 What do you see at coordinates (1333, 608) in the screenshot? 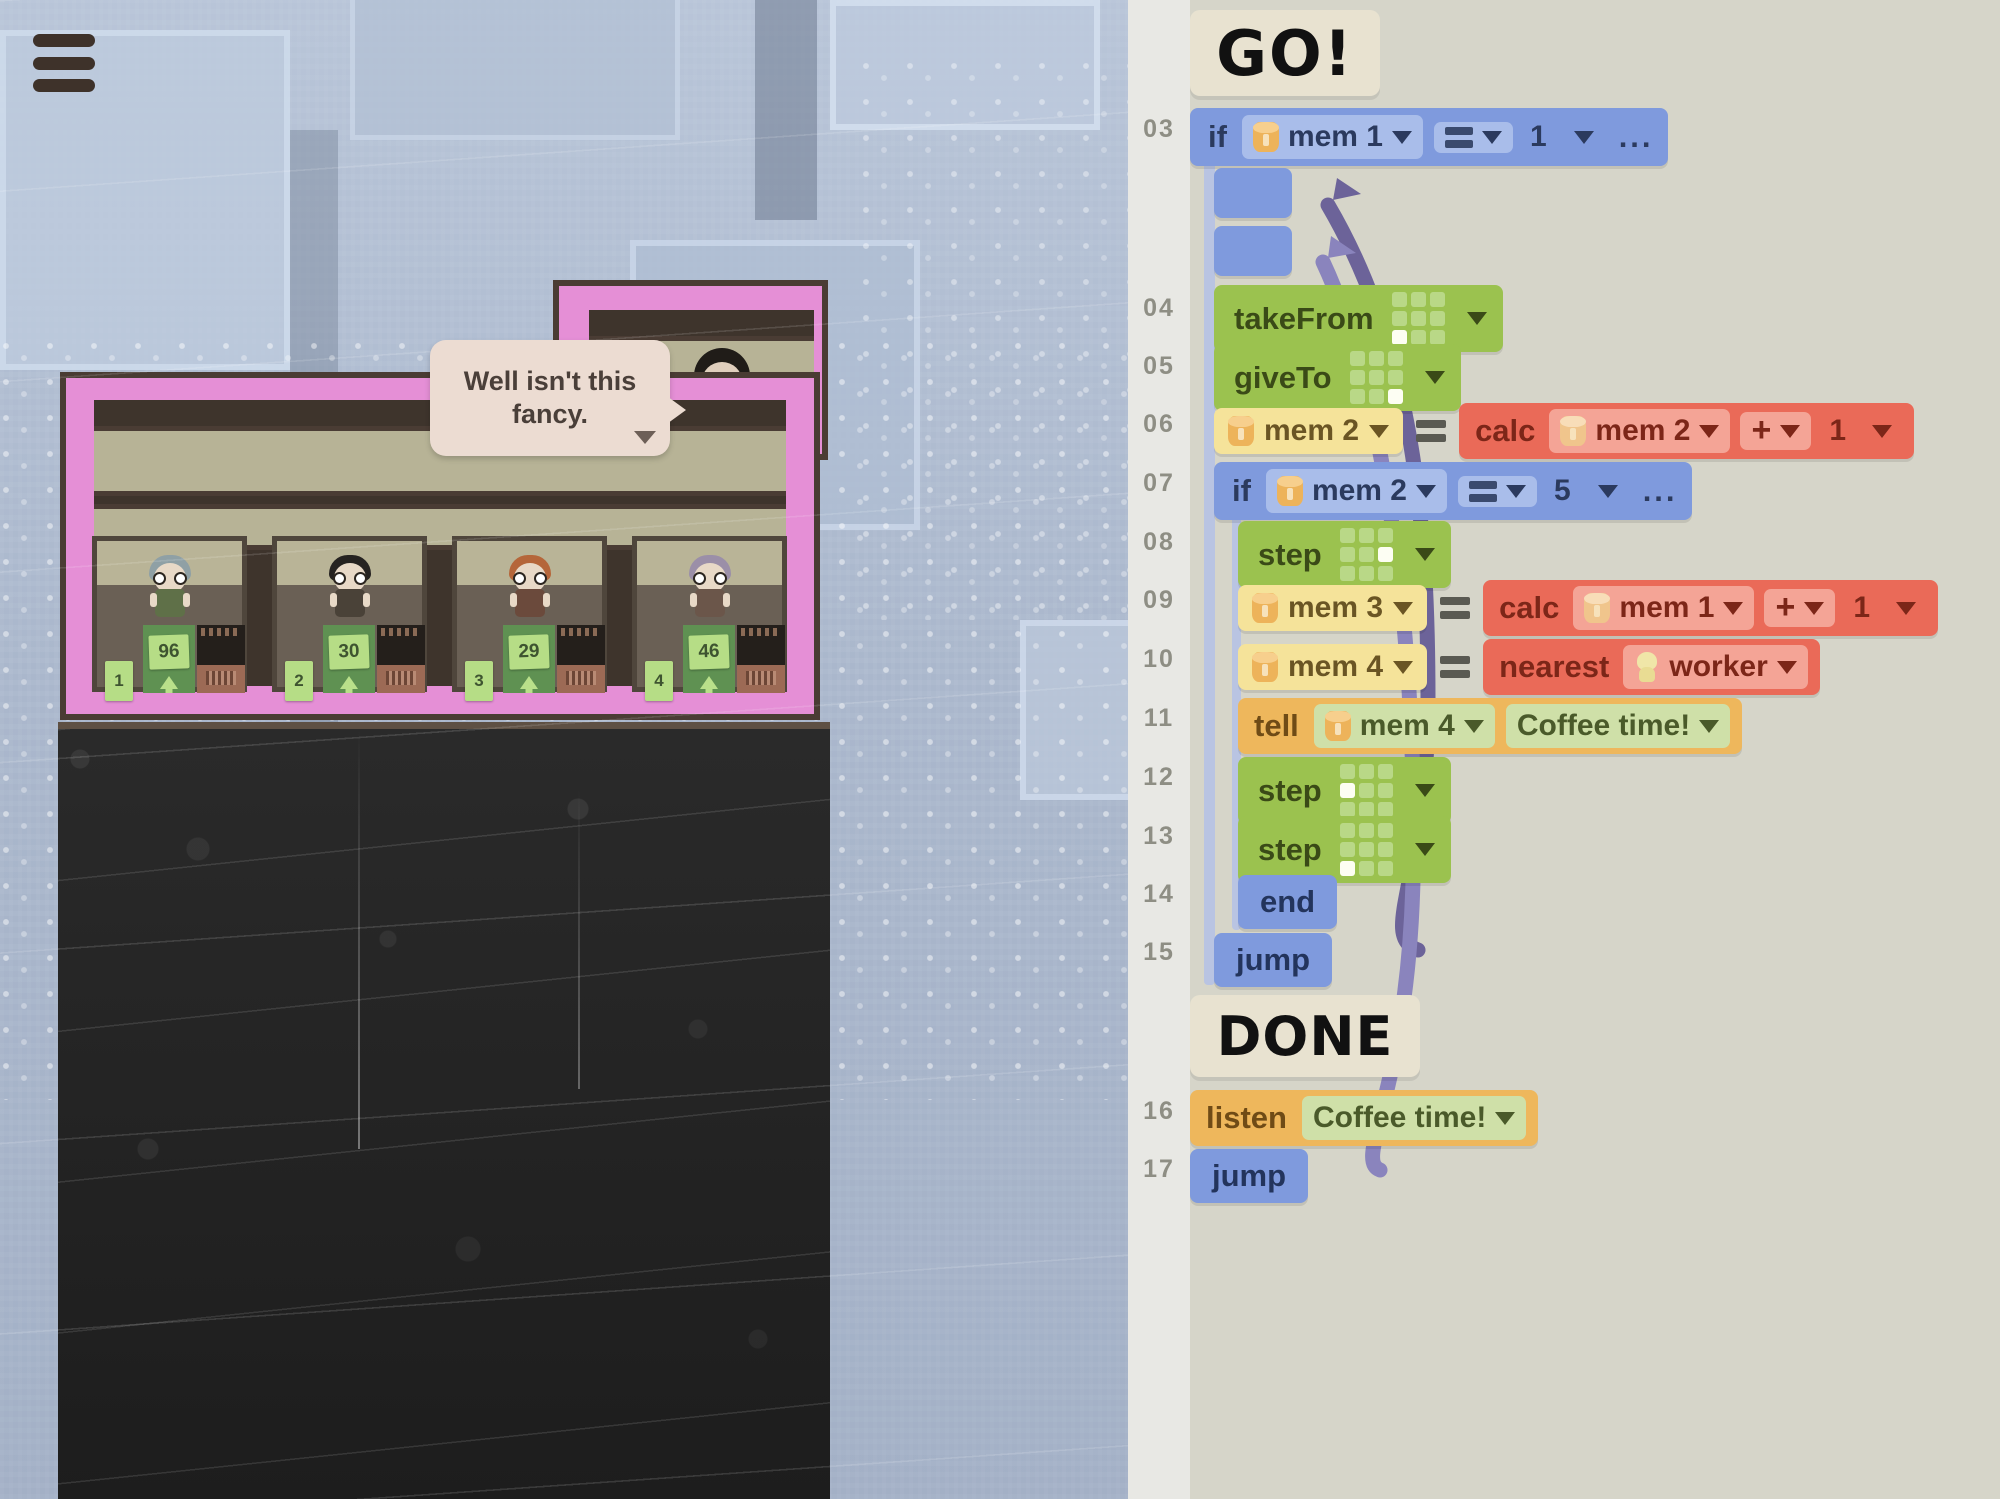
I see `assign-target-block: mem 3` at bounding box center [1333, 608].